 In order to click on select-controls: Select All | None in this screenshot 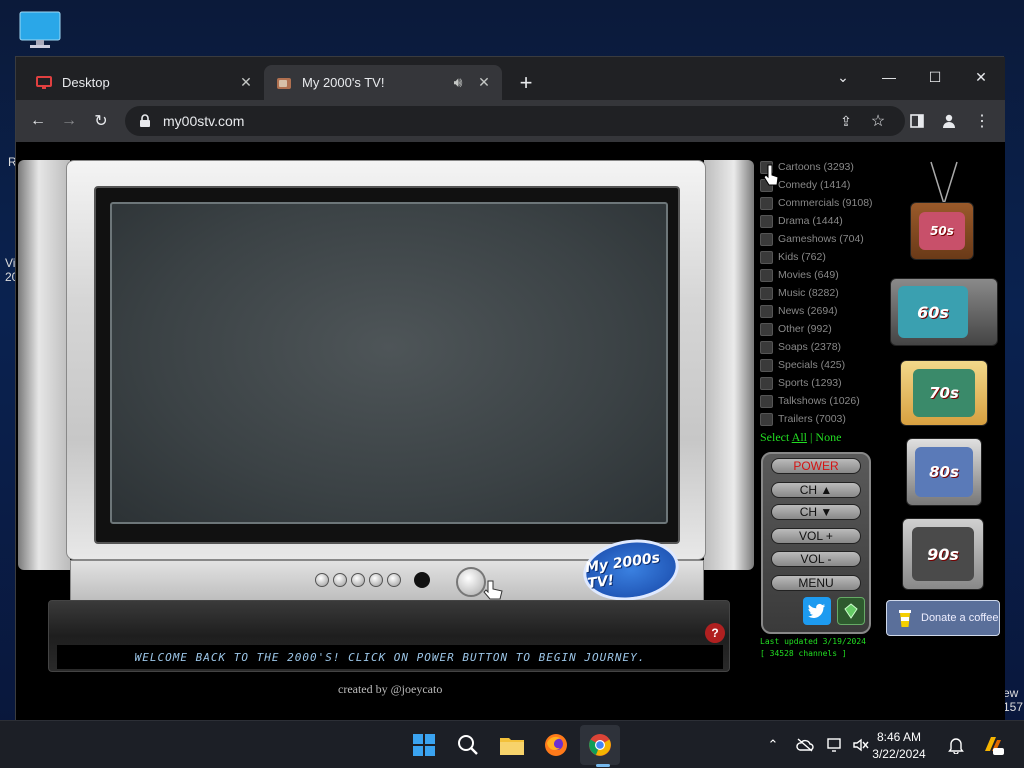, I will do `click(800, 437)`.